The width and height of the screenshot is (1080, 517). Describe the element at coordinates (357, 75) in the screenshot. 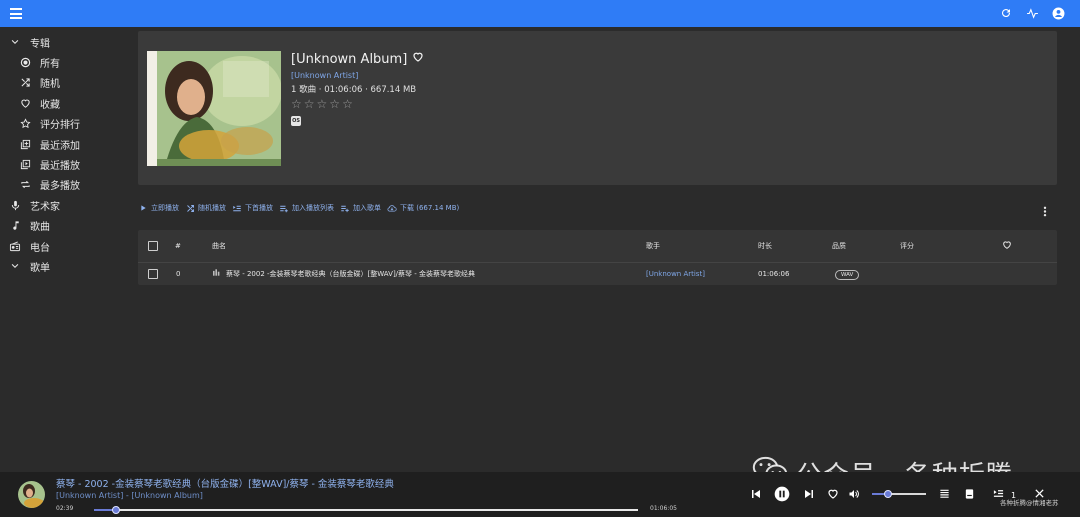

I see `album-artist-link: [Unknown Artist]` at that location.